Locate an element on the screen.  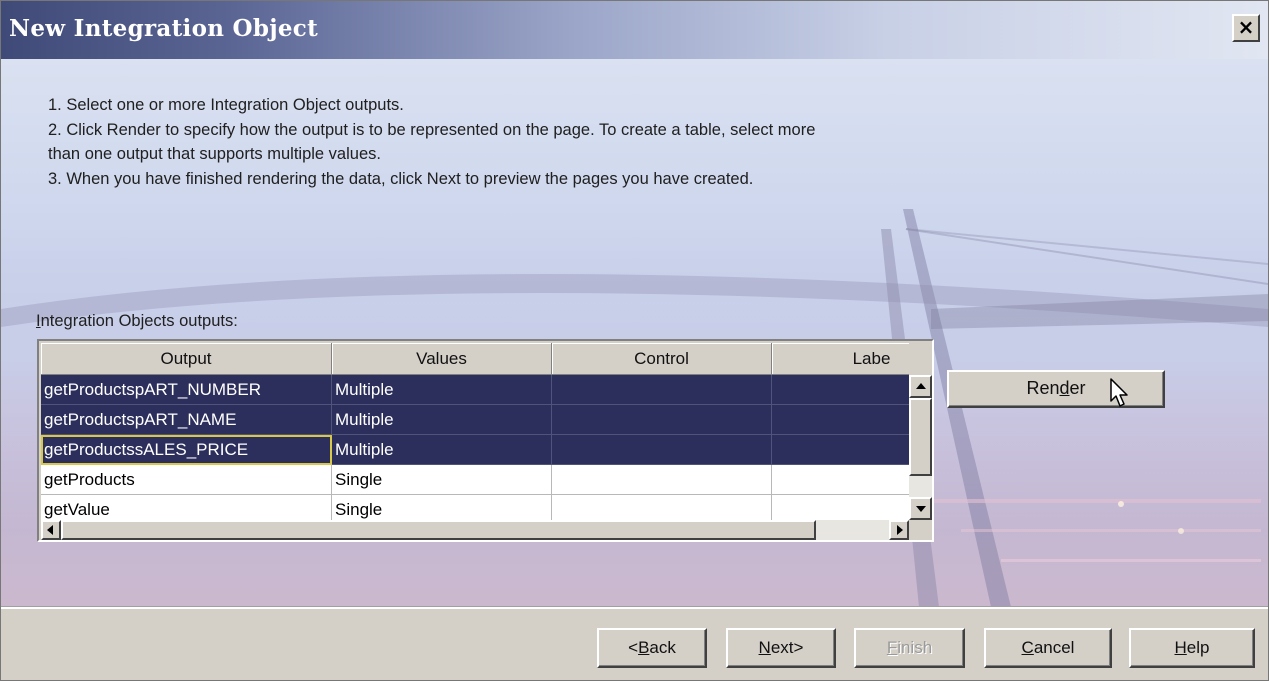
outputs-label: Integration Objects outputs: is located at coordinates (137, 321).